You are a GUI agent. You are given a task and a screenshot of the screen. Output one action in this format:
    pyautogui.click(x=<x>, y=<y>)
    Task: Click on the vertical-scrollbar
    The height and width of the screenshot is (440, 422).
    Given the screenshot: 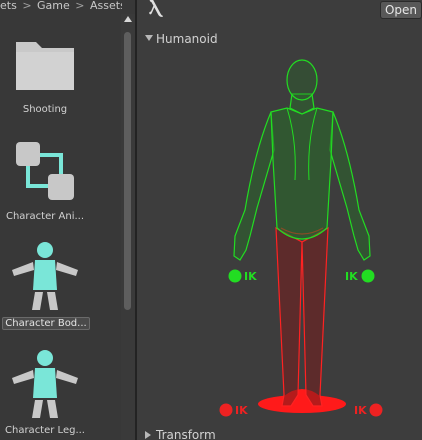 What is the action you would take?
    pyautogui.click(x=128, y=227)
    